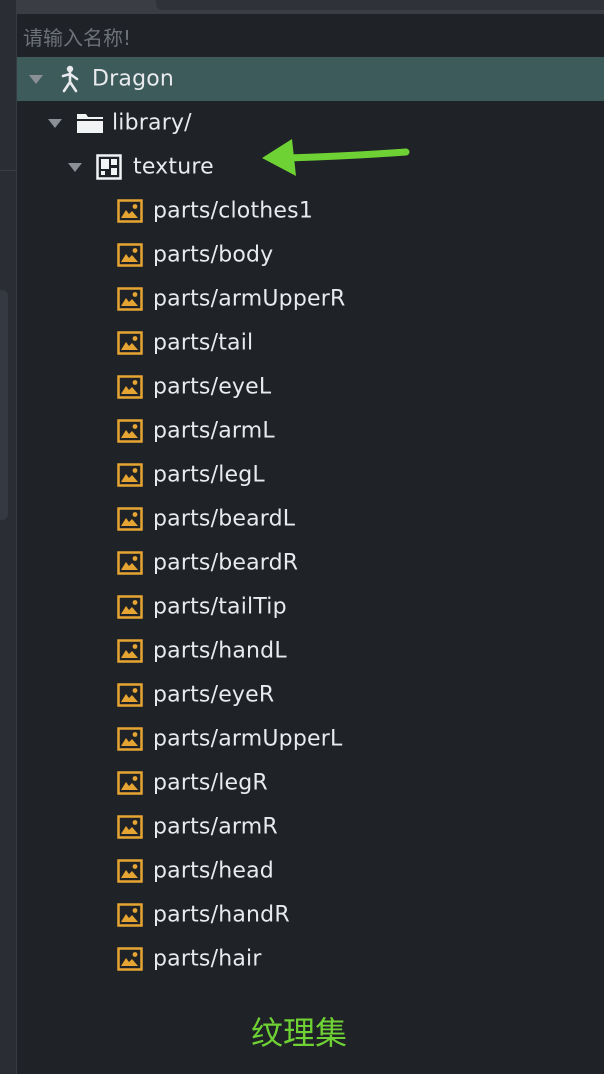 This screenshot has width=604, height=1074. I want to click on tree-item-label: parts/eyeR, so click(214, 695).